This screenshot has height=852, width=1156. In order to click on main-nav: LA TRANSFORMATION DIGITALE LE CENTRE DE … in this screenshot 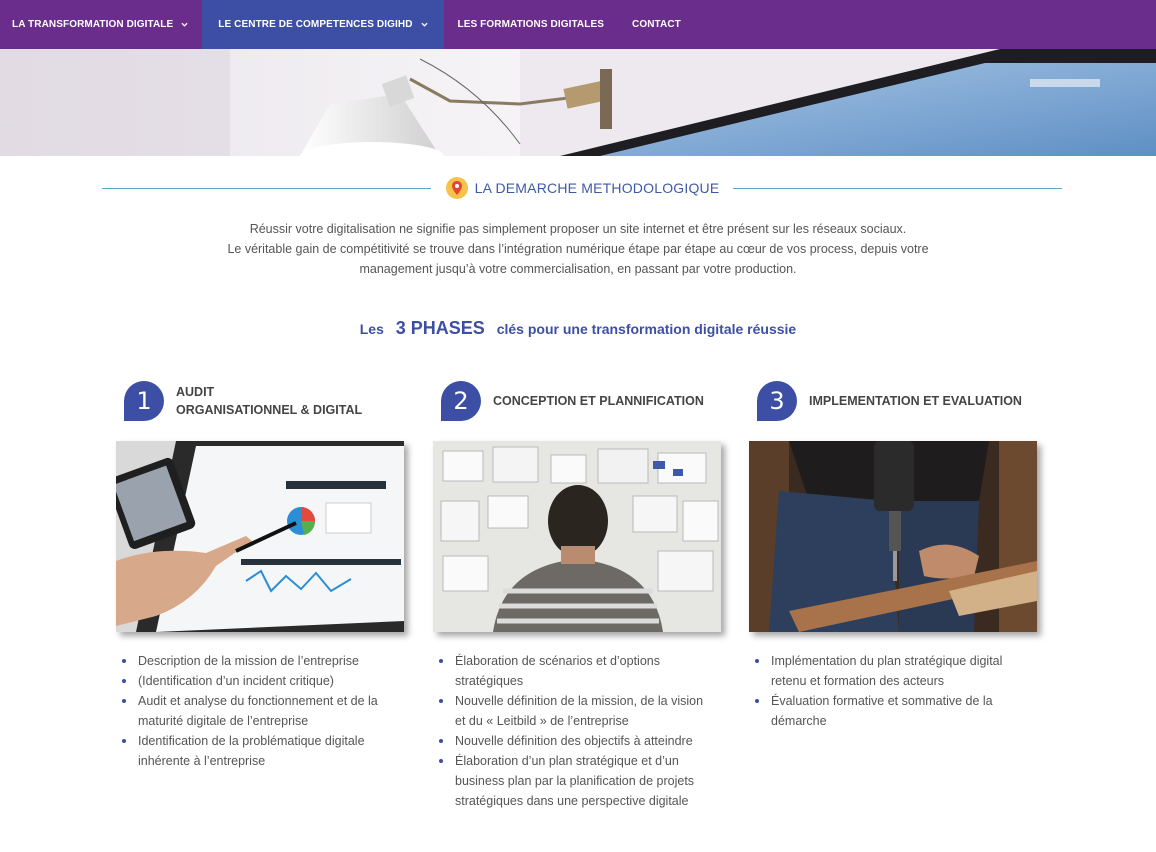, I will do `click(578, 24)`.